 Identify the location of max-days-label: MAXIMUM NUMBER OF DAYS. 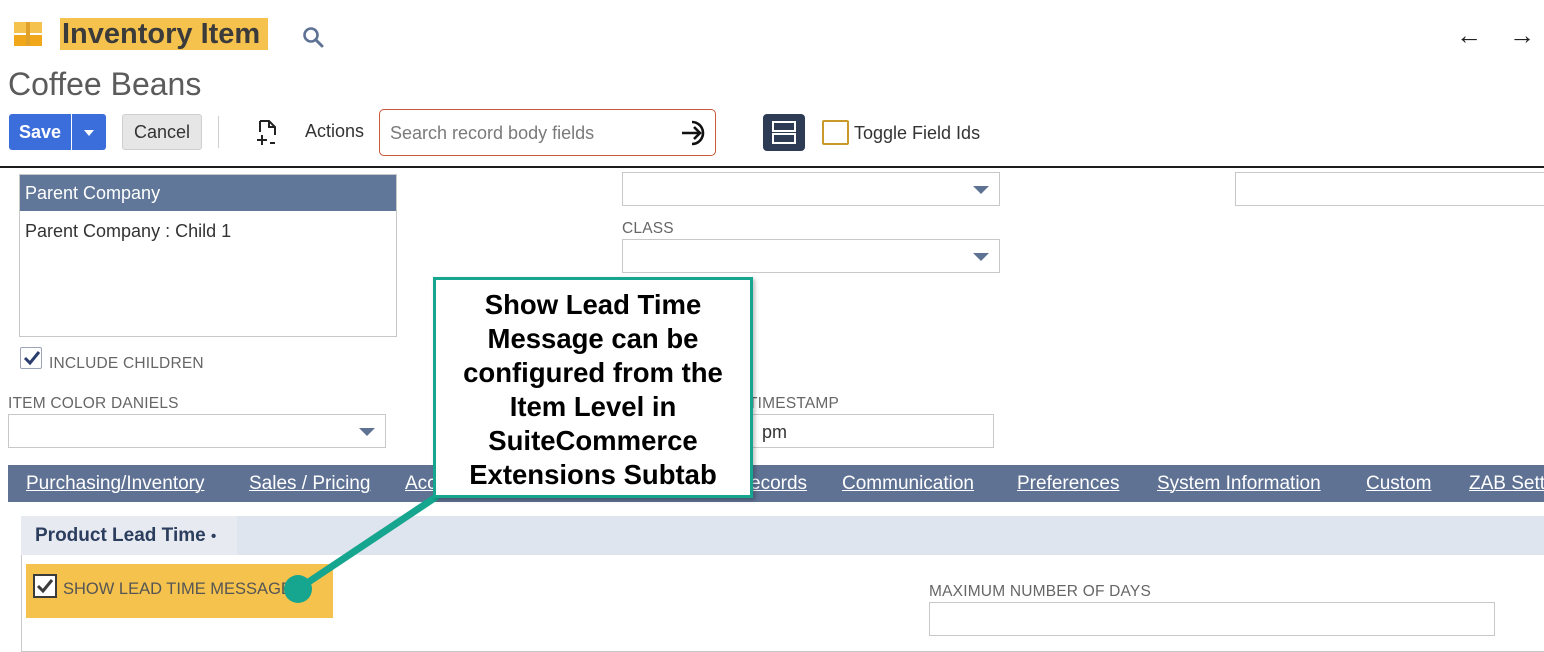
(1040, 591).